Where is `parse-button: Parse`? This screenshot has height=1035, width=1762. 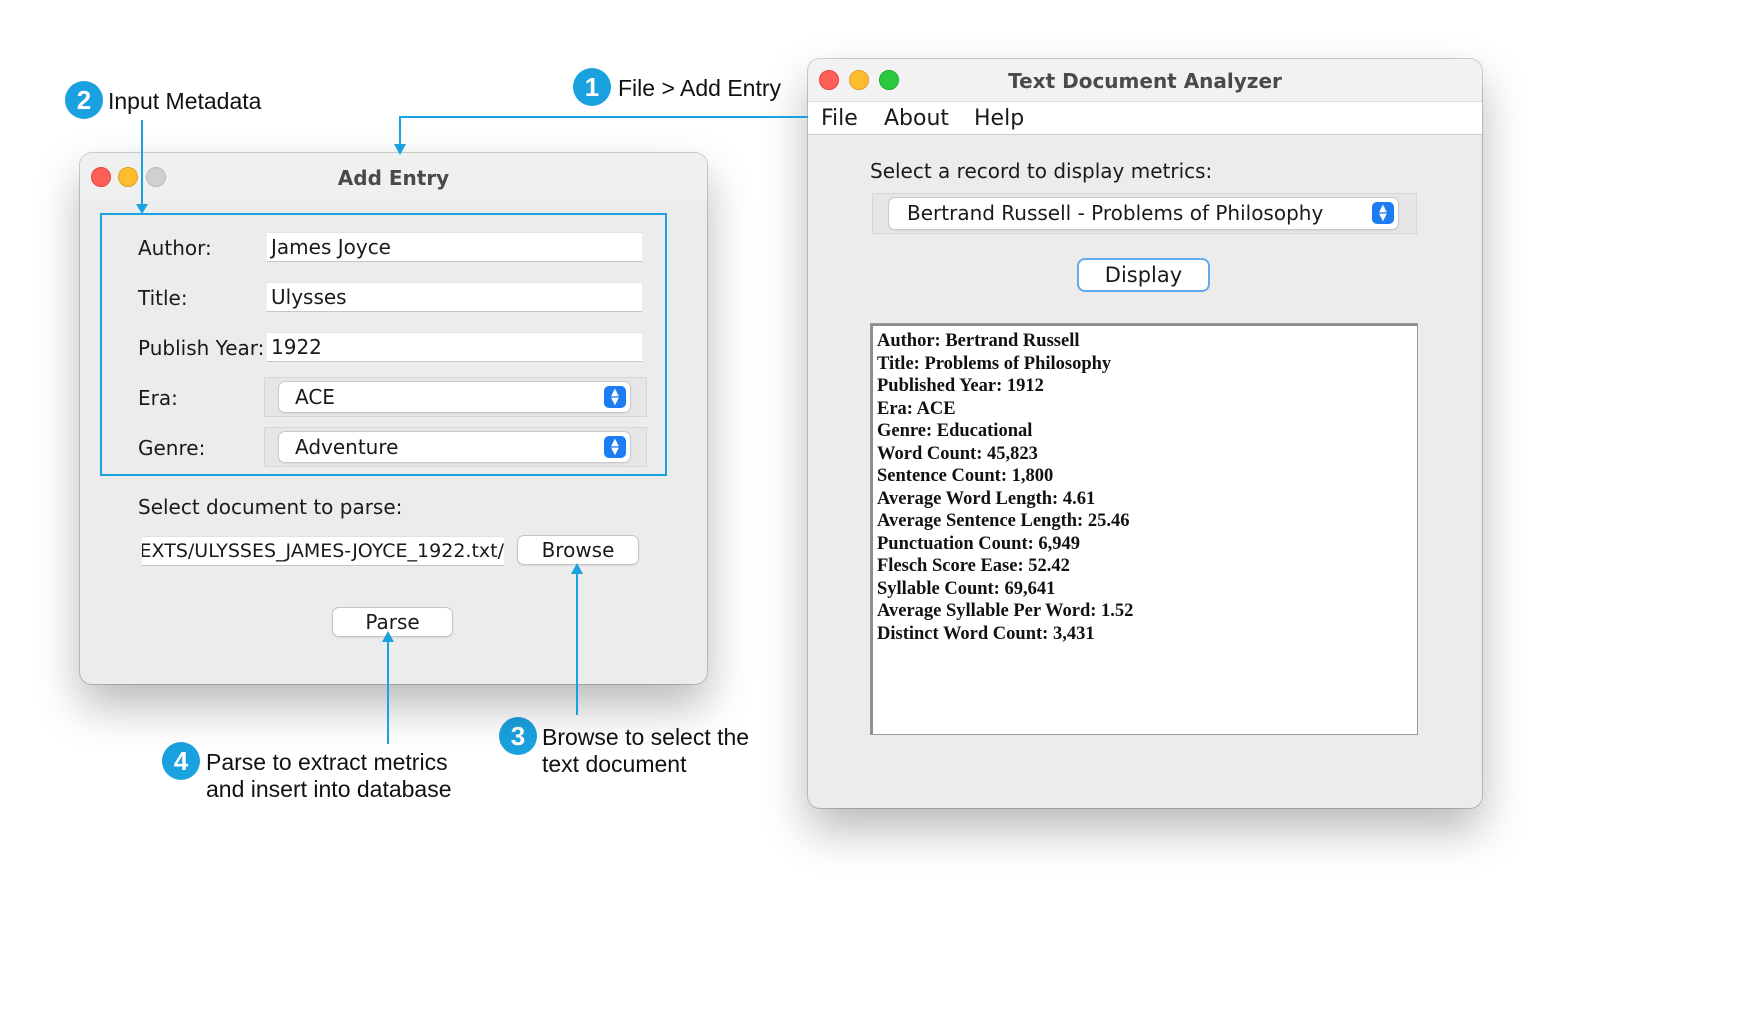
parse-button: Parse is located at coordinates (392, 622).